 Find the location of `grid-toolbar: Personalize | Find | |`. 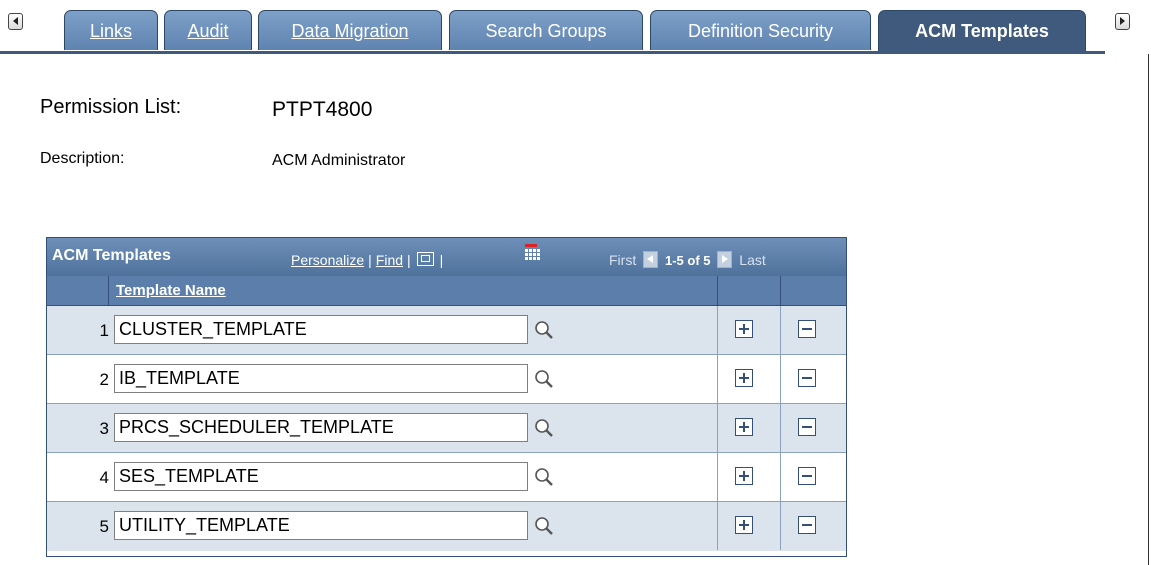

grid-toolbar: Personalize | Find | | is located at coordinates (367, 260).